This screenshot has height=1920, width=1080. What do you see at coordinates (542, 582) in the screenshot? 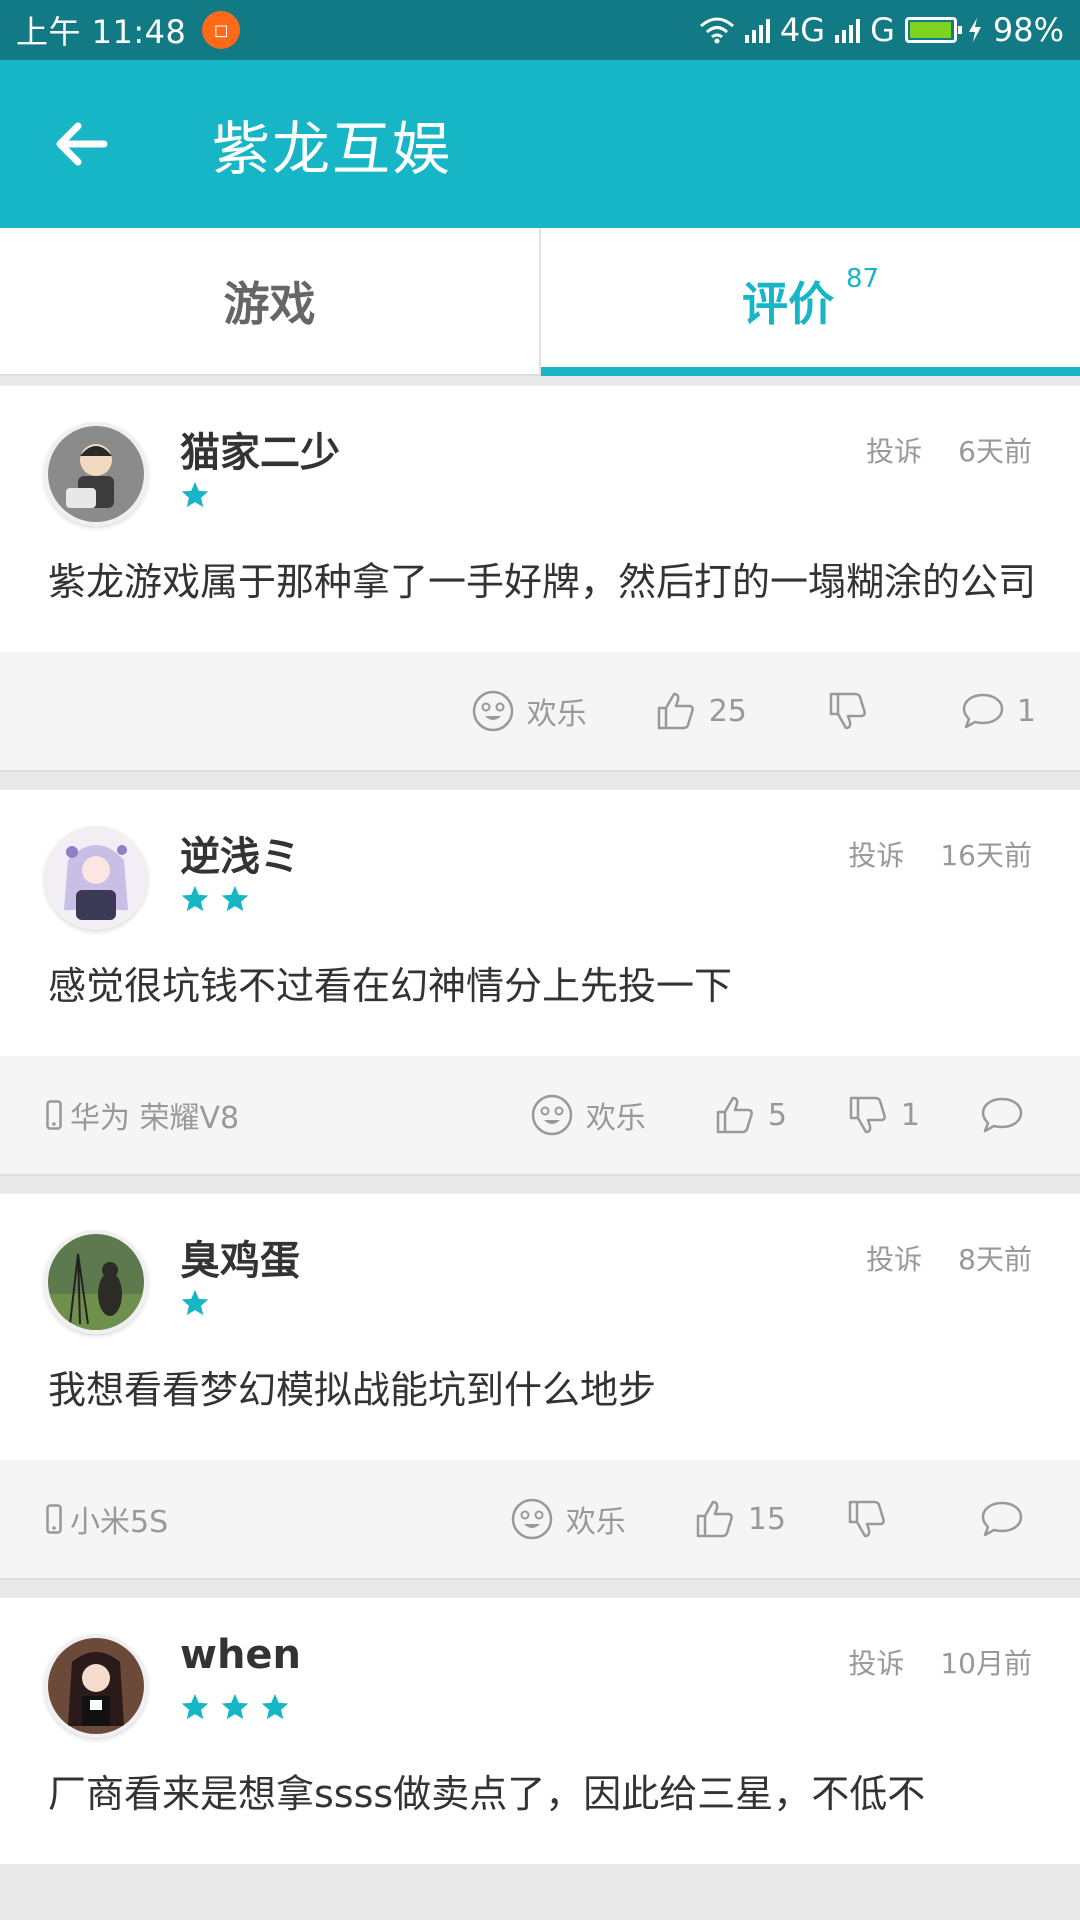
I see `review-text: 紫龙游戏属于那种拿了一手好牌，然后打的一塌糊涂的公司` at bounding box center [542, 582].